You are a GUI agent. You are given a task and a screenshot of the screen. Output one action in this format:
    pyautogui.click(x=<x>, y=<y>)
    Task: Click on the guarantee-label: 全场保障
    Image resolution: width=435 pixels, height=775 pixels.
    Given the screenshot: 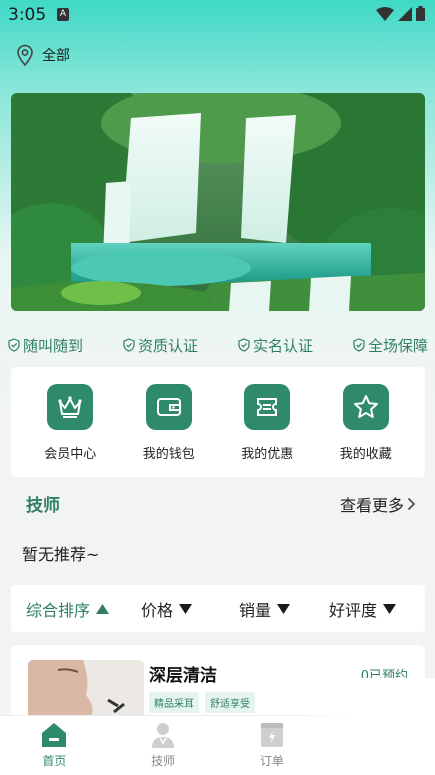 What is the action you would take?
    pyautogui.click(x=397, y=345)
    